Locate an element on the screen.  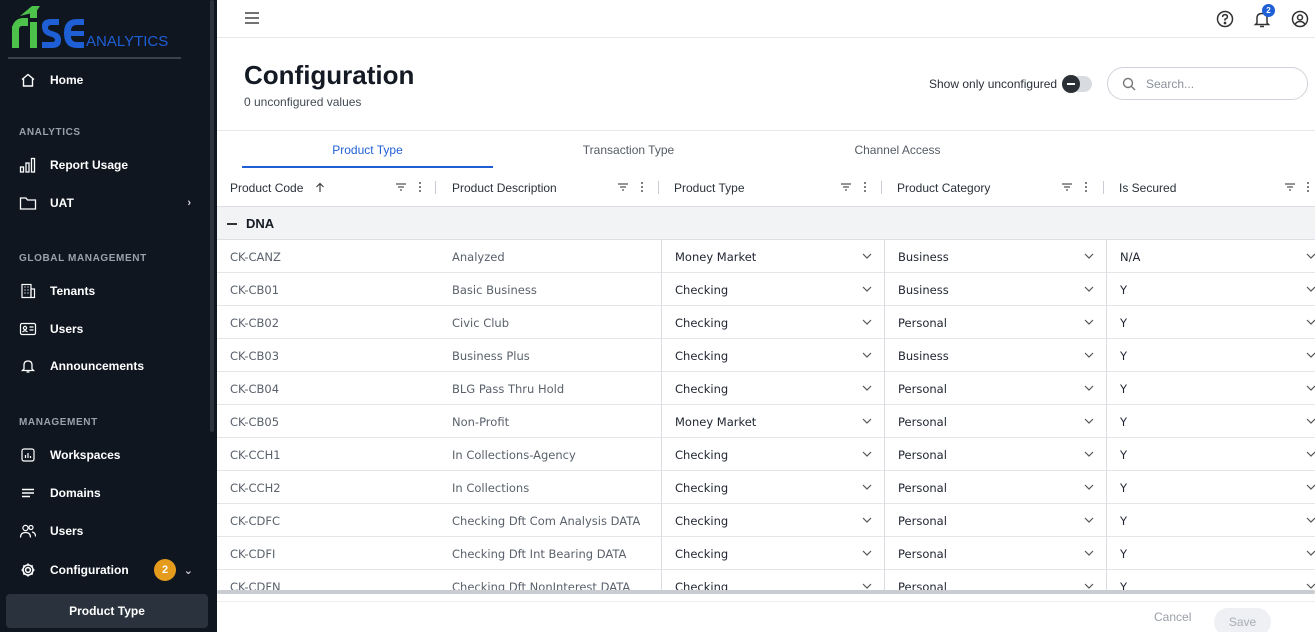
collapse-group-icon is located at coordinates (232, 224).